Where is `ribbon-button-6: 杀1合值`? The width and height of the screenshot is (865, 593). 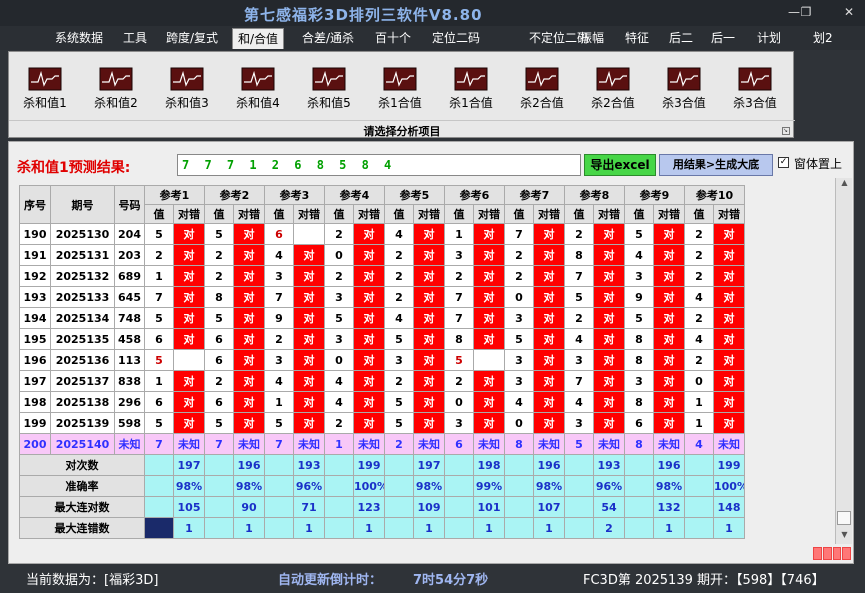
ribbon-button-6: 杀1合值 is located at coordinates (471, 91).